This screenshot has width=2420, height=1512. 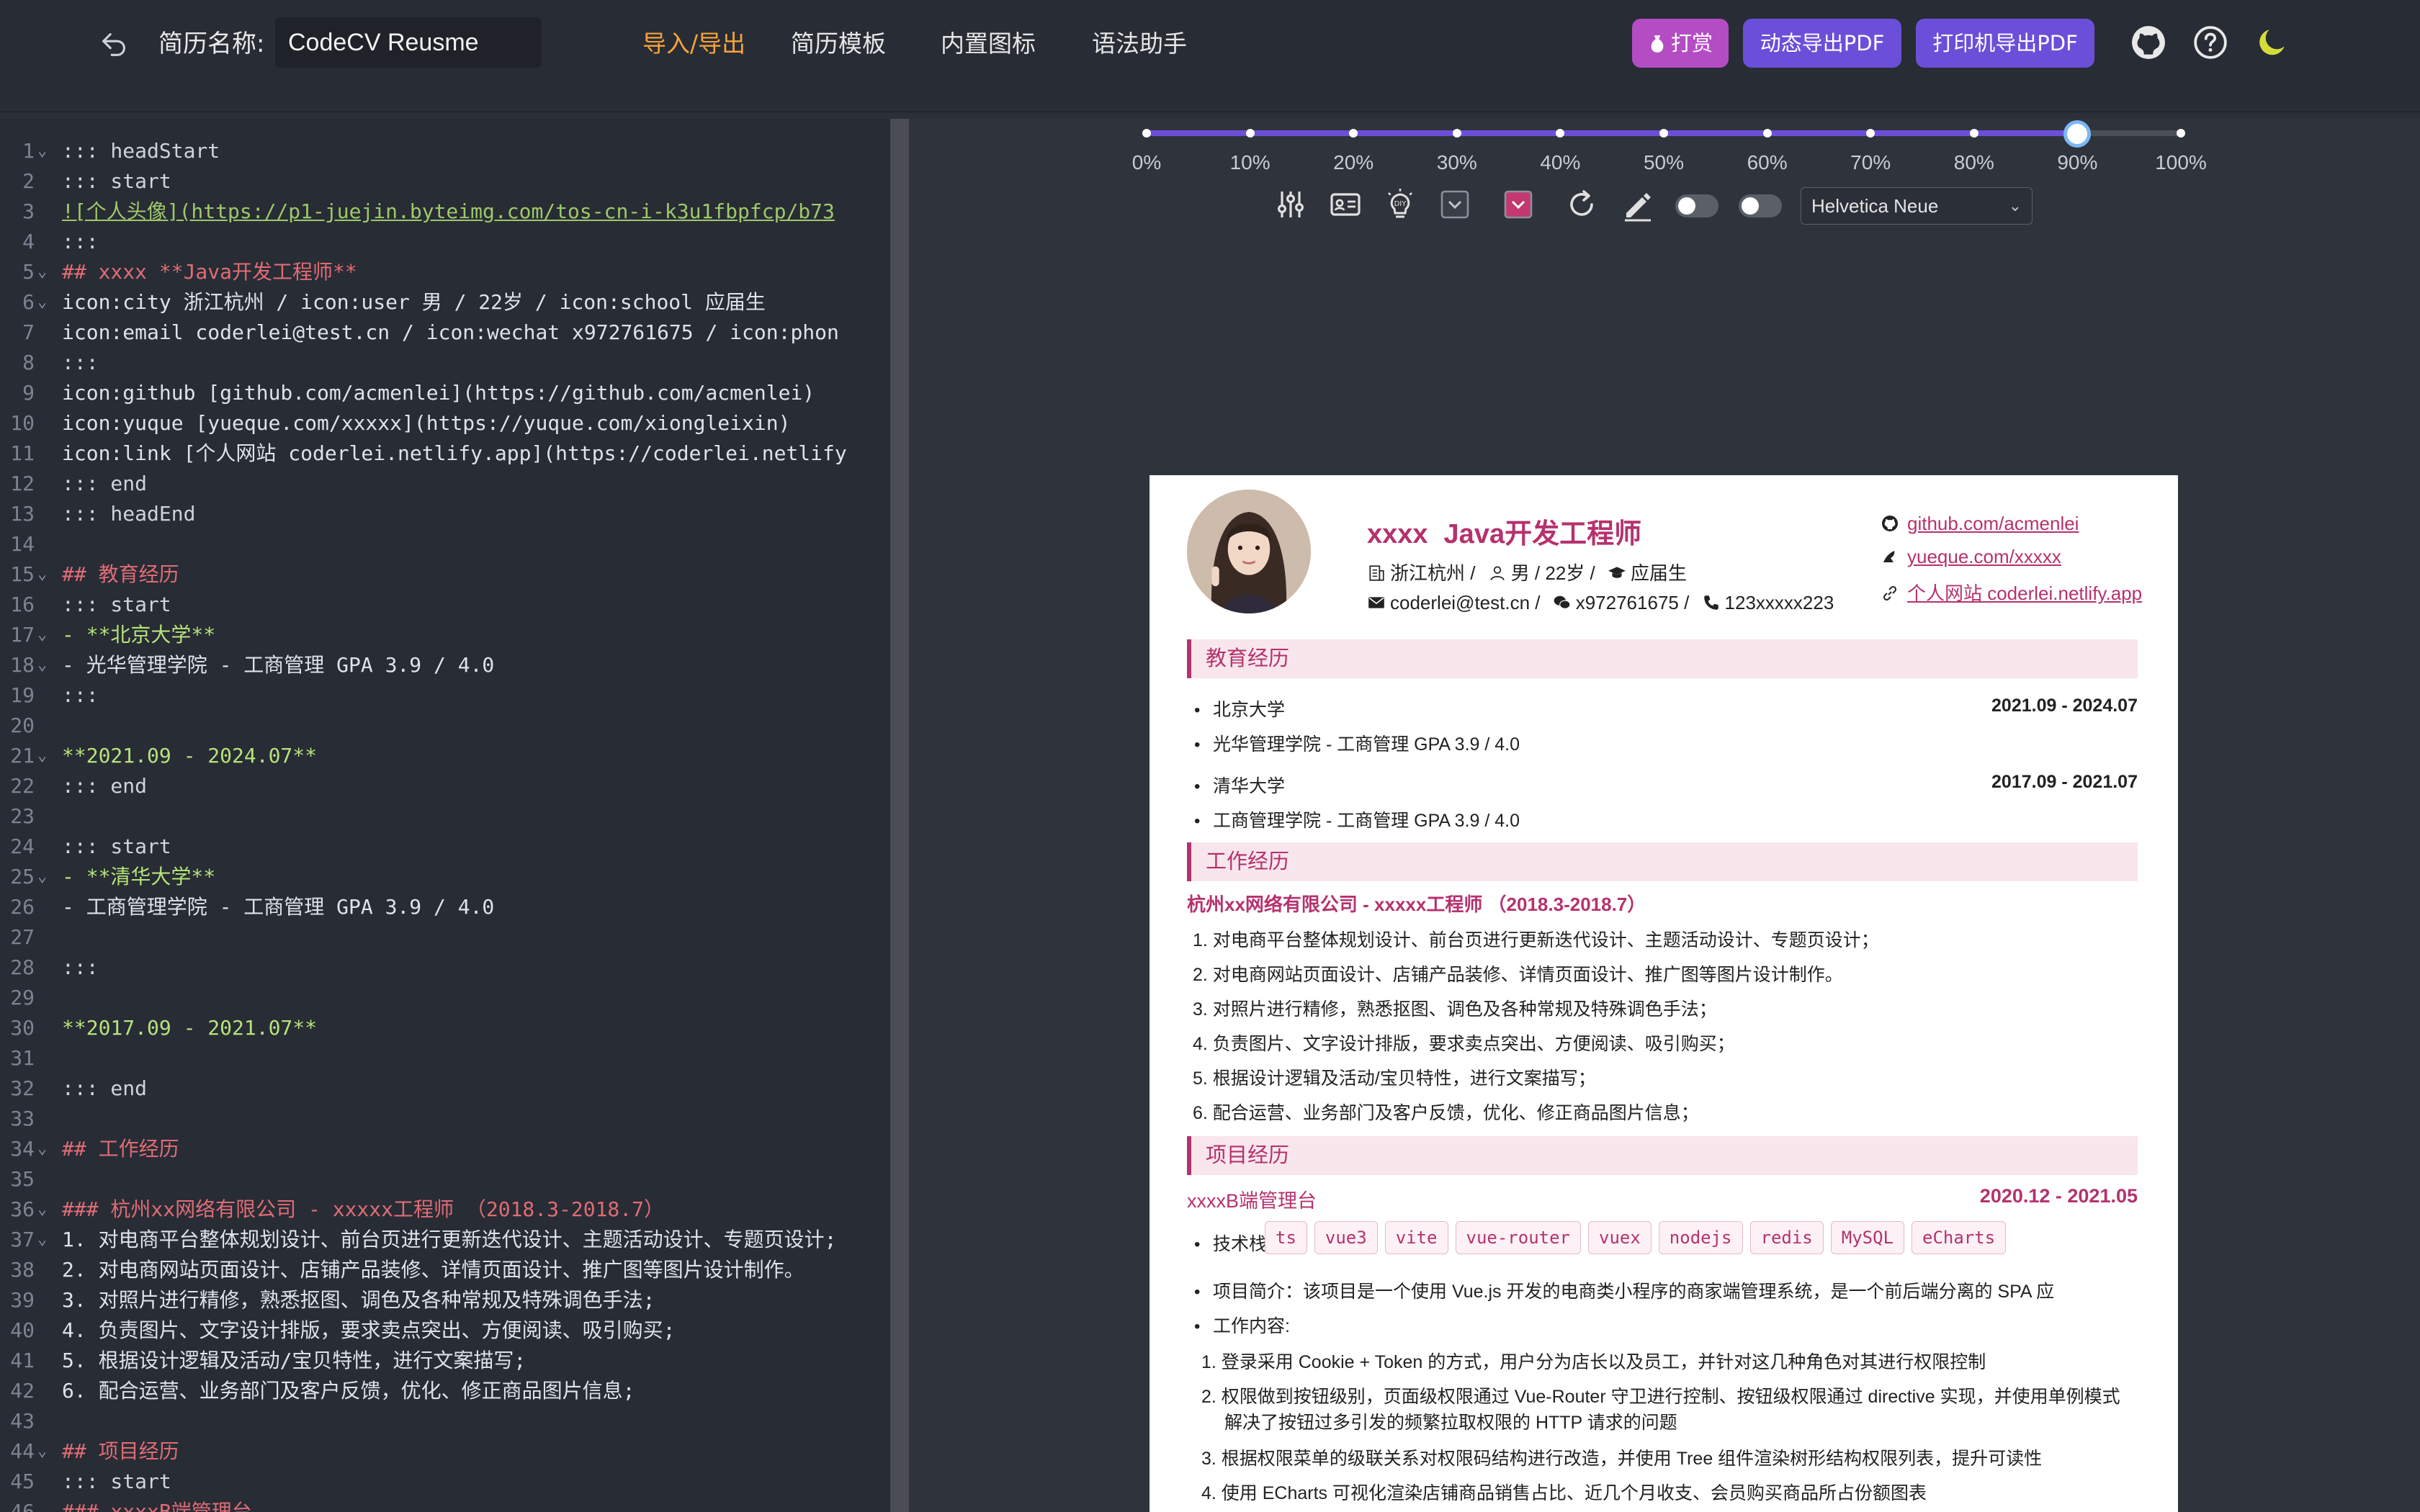 What do you see at coordinates (445, 1482) in the screenshot?
I see `editor-line: 45::: start` at bounding box center [445, 1482].